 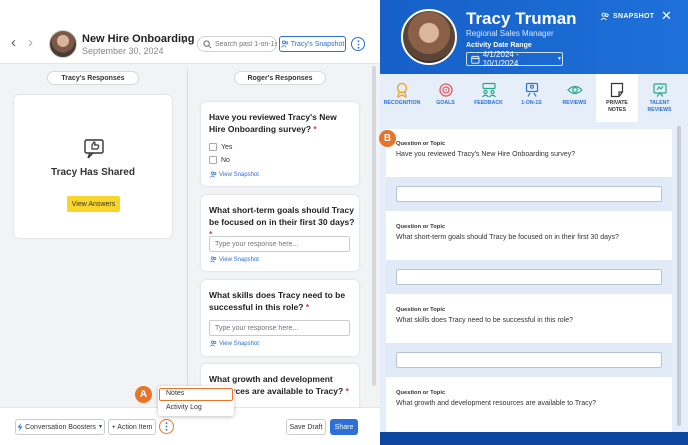 What do you see at coordinates (499, 45) in the screenshot?
I see `date-range-label: Activity Date Range` at bounding box center [499, 45].